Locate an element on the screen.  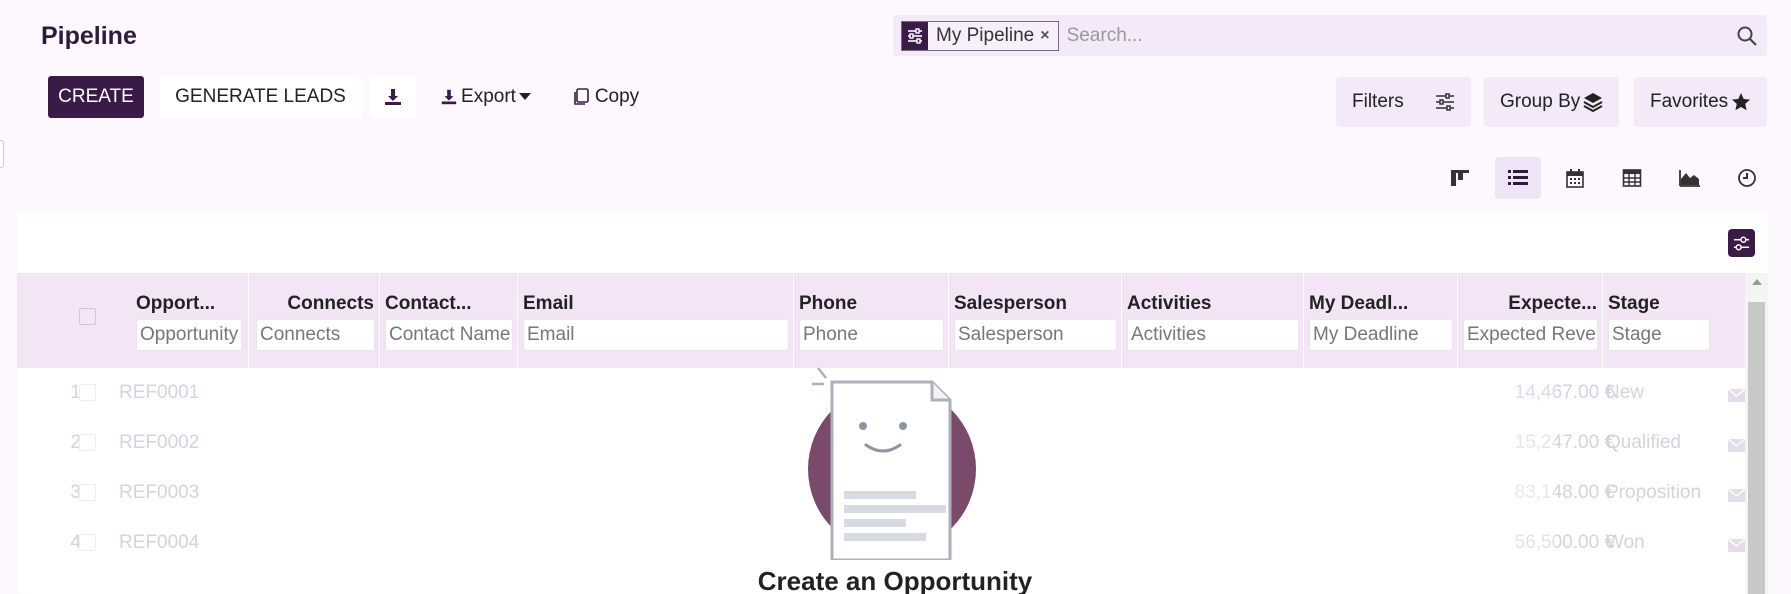
pivot-view-icon is located at coordinates (1632, 178).